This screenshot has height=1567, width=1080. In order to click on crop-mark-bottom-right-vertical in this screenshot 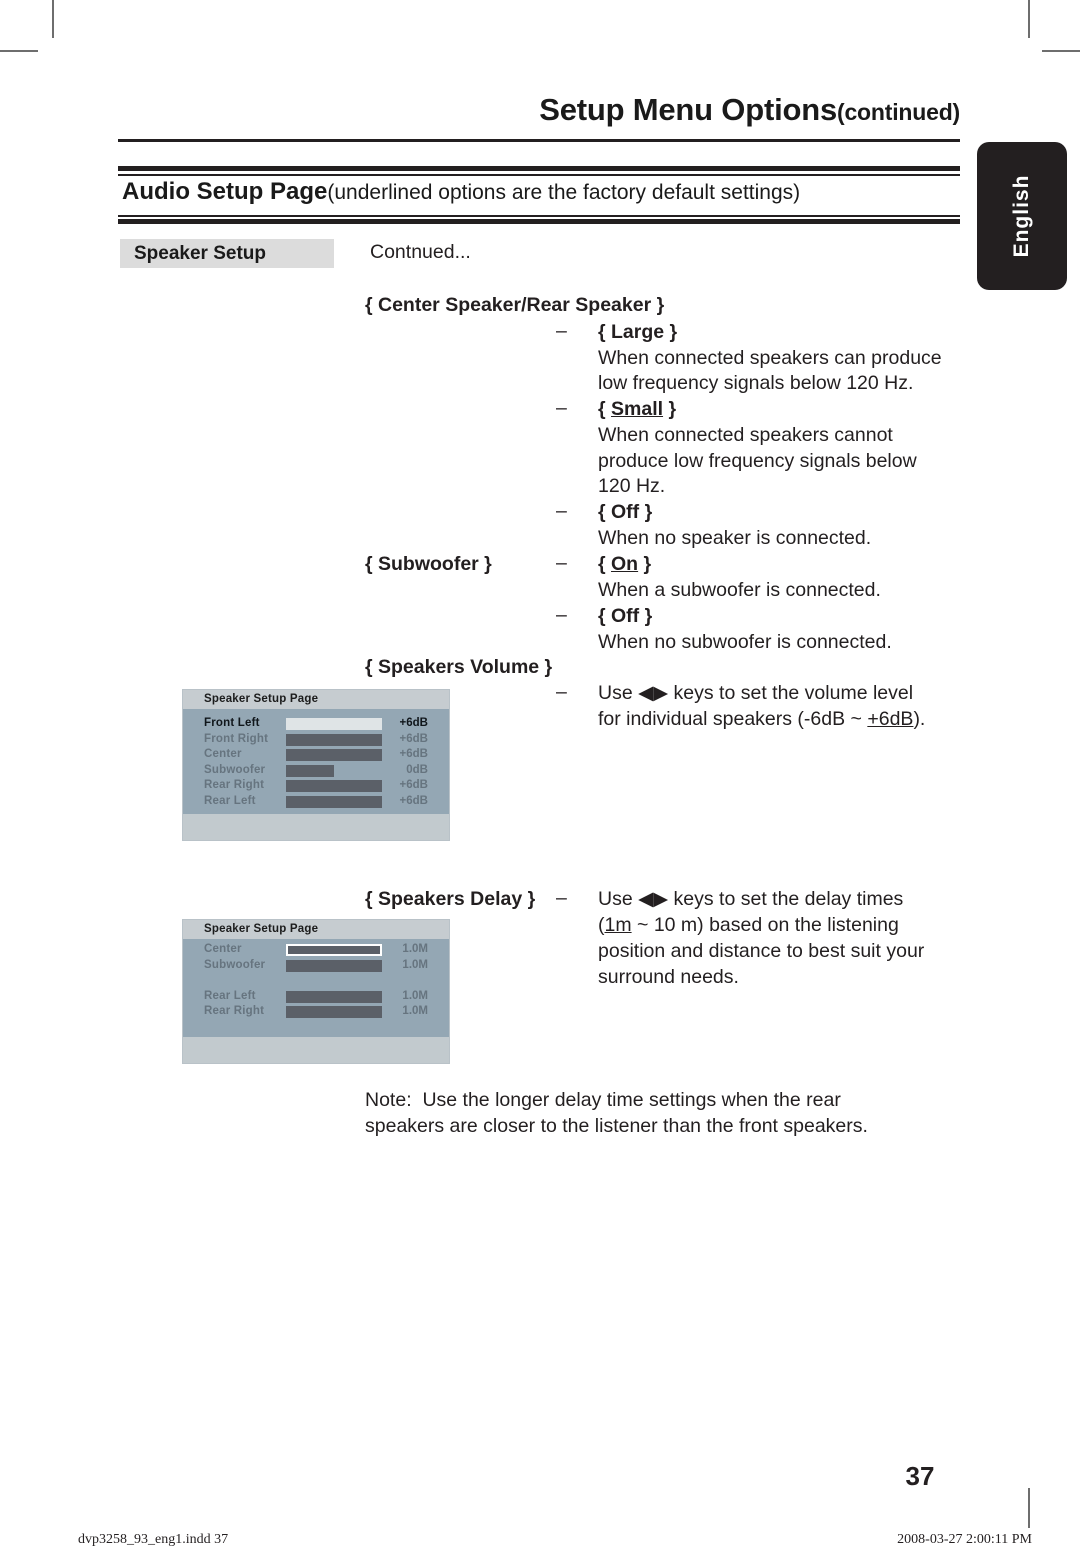, I will do `click(1029, 1508)`.